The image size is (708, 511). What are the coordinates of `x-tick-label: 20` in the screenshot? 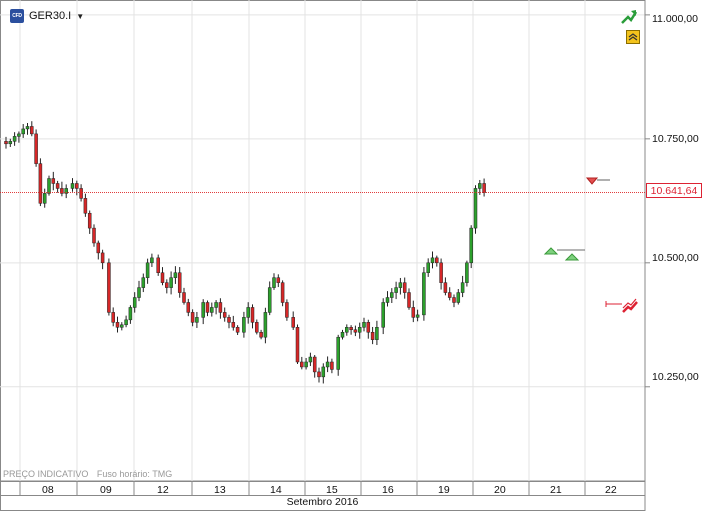 It's located at (500, 490).